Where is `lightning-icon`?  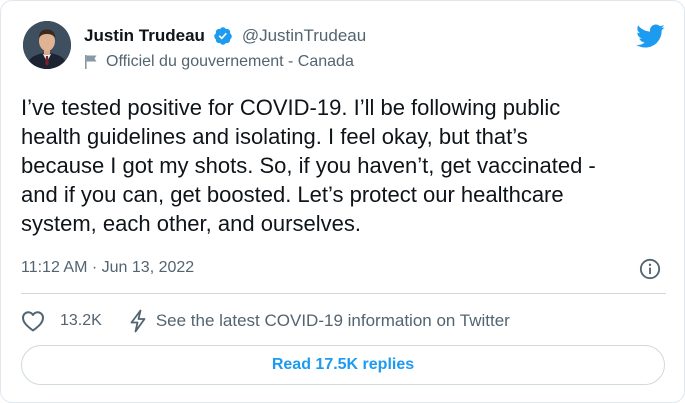 lightning-icon is located at coordinates (138, 321).